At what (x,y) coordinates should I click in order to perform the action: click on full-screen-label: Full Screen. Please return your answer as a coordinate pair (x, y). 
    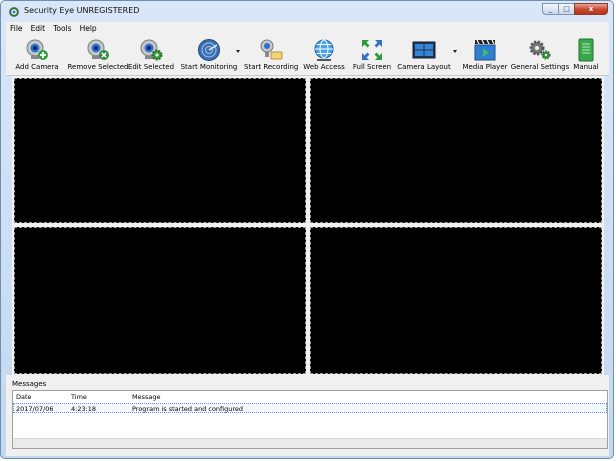
    Looking at the image, I should click on (372, 67).